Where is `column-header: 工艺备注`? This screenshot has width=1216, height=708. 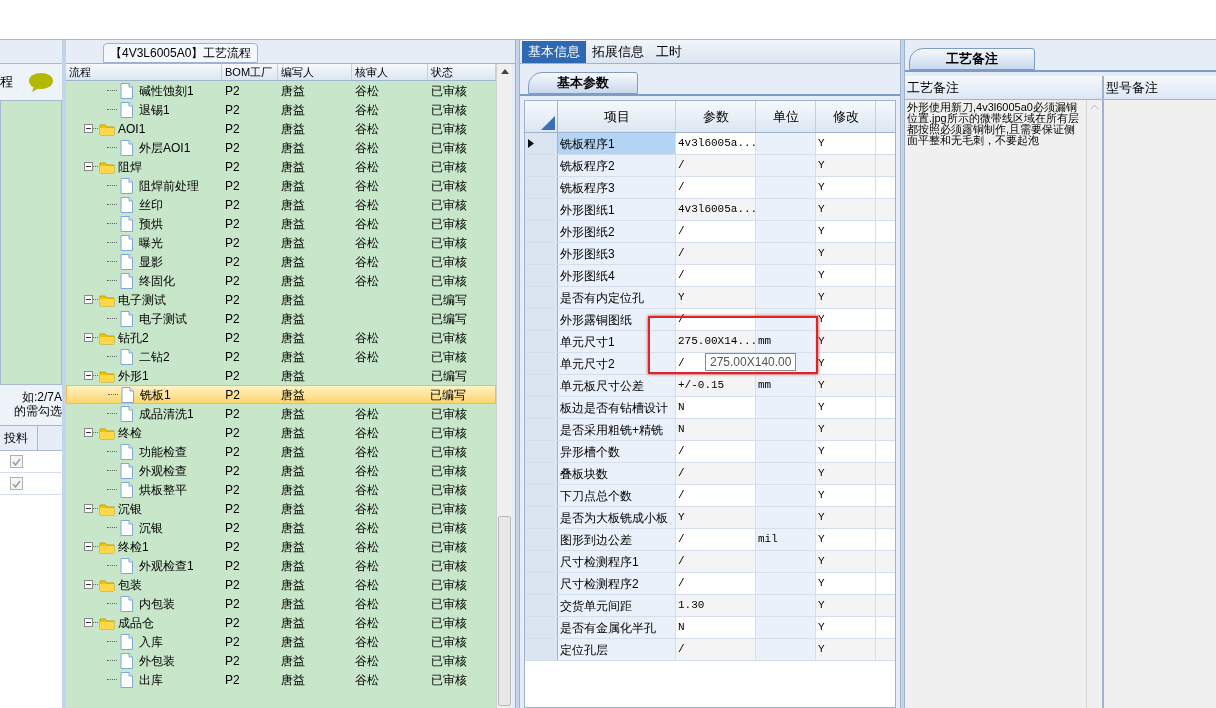
column-header: 工艺备注 is located at coordinates (1003, 88).